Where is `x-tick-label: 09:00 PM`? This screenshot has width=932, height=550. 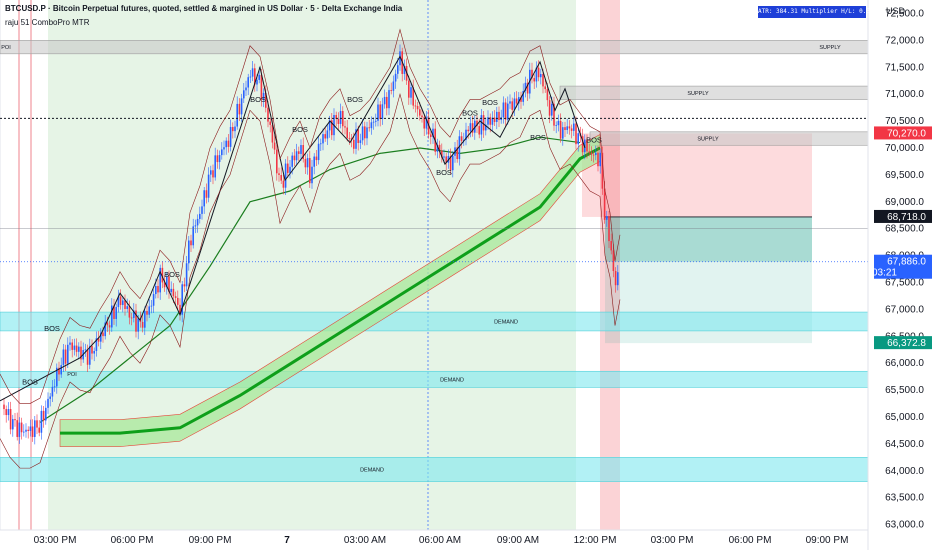 x-tick-label: 09:00 PM is located at coordinates (210, 540).